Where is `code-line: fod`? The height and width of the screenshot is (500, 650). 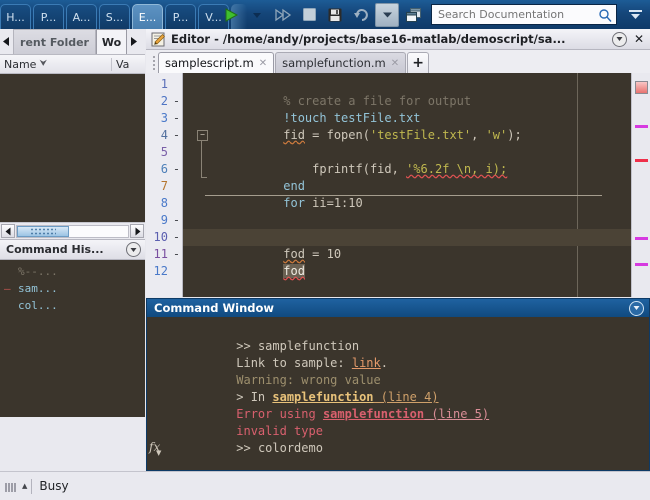
code-line: fod is located at coordinates (416, 262).